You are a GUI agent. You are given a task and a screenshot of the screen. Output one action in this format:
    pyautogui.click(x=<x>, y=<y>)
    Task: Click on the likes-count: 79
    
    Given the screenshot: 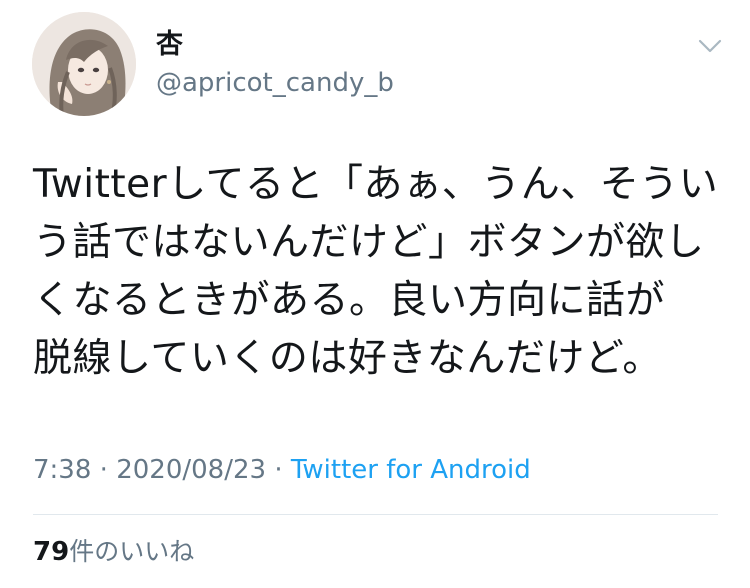 What is the action you would take?
    pyautogui.click(x=51, y=552)
    